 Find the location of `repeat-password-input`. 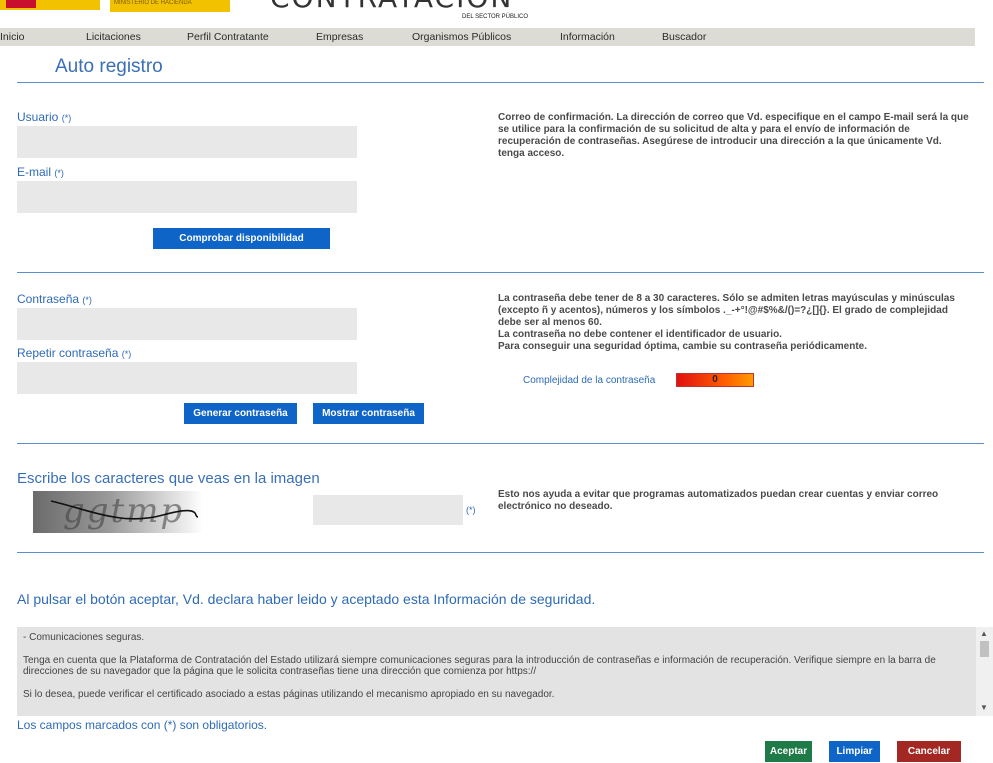

repeat-password-input is located at coordinates (187, 378).